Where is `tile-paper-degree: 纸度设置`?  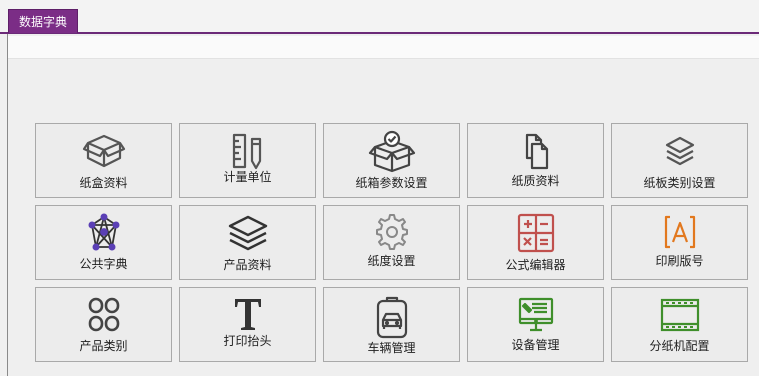 tile-paper-degree: 纸度设置 is located at coordinates (391, 242).